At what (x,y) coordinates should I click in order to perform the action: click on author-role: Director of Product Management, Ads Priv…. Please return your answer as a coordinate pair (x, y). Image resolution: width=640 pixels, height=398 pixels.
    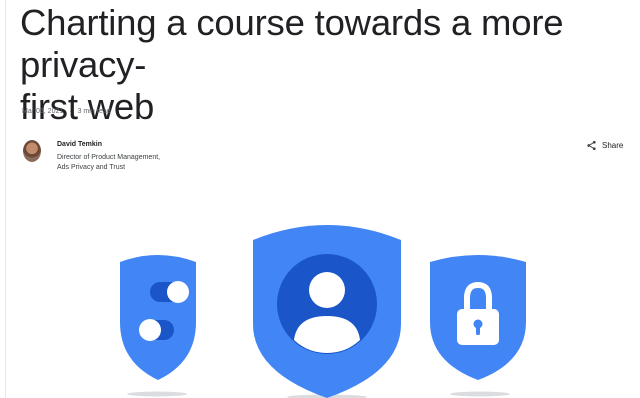
    Looking at the image, I should click on (108, 163).